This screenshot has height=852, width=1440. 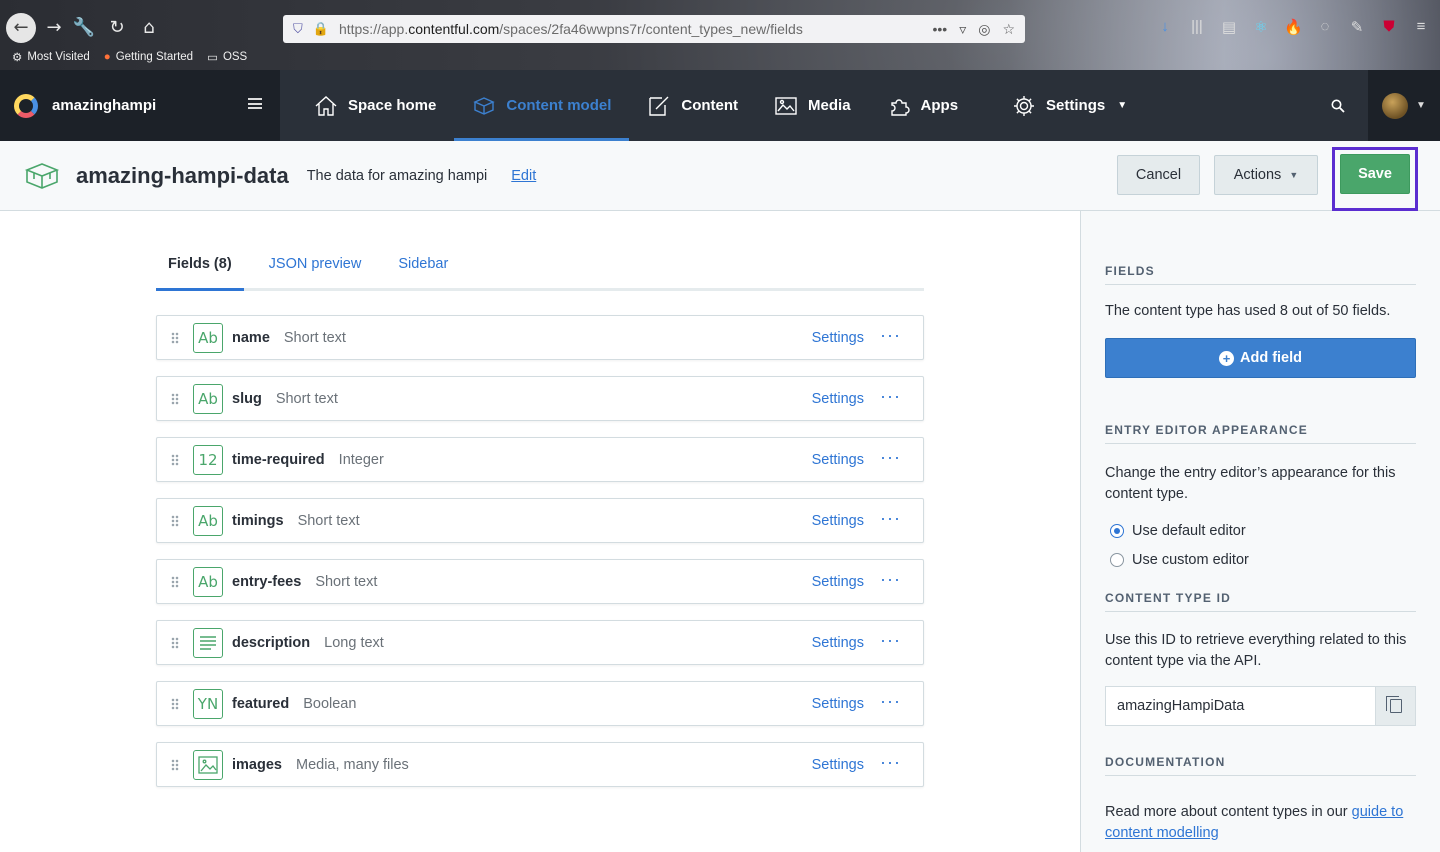 What do you see at coordinates (298, 29) in the screenshot?
I see `tracking-shield-icon: ⛉` at bounding box center [298, 29].